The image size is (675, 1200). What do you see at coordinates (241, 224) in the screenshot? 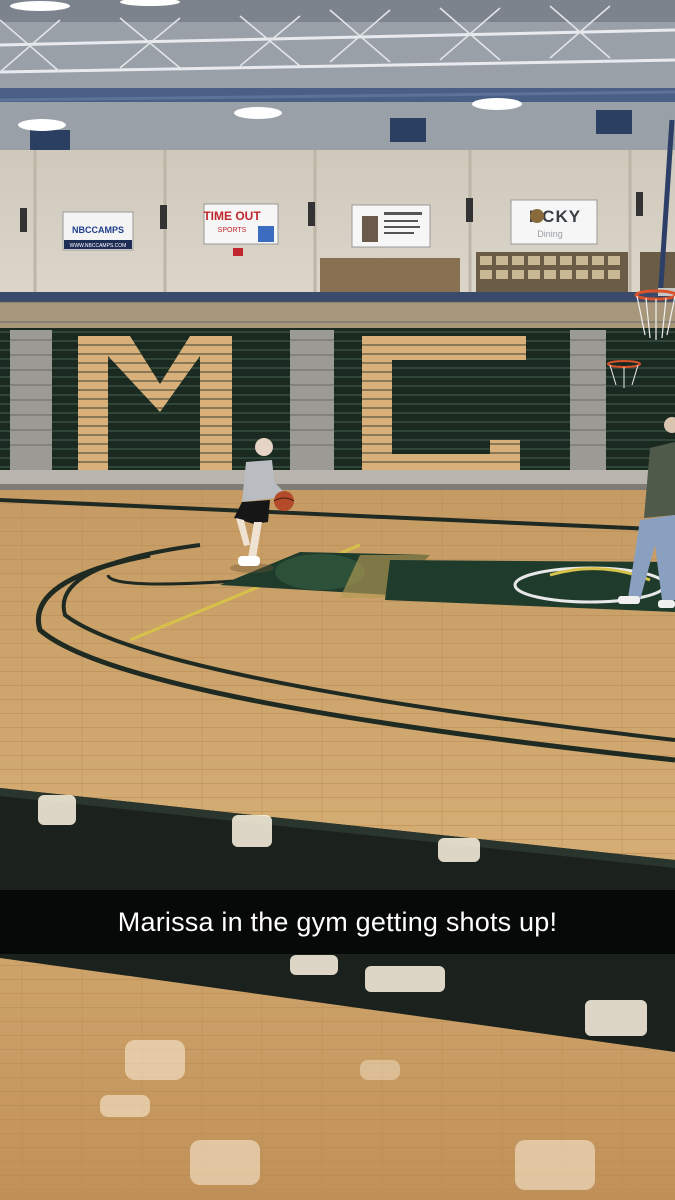
I see `time-out-sports-sign: TIME OUT SPORTS` at bounding box center [241, 224].